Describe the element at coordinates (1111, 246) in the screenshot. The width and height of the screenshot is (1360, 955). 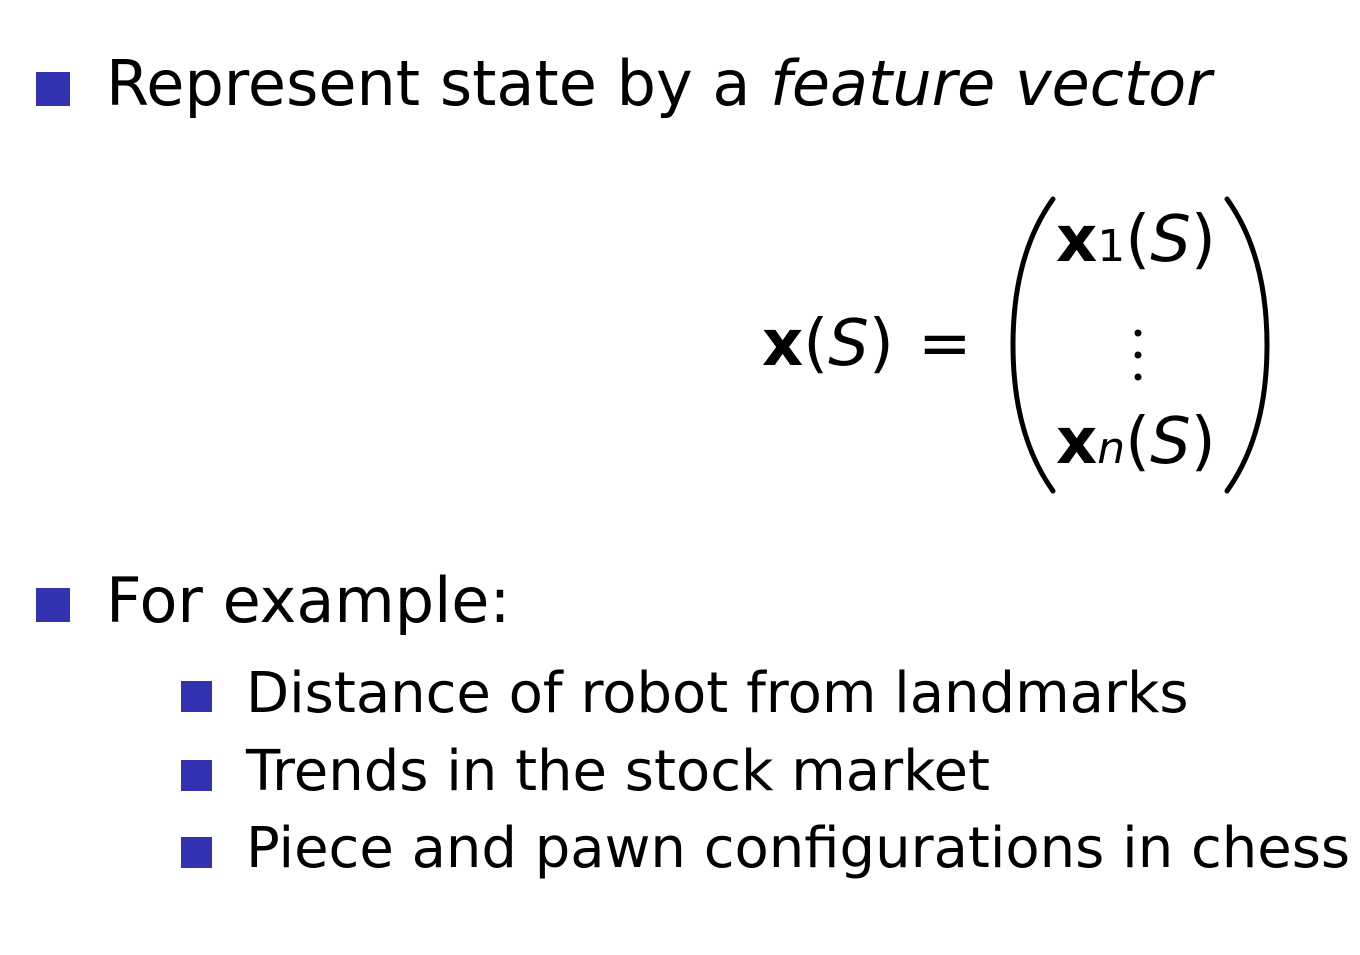
I see `entry-first-index: 1` at that location.